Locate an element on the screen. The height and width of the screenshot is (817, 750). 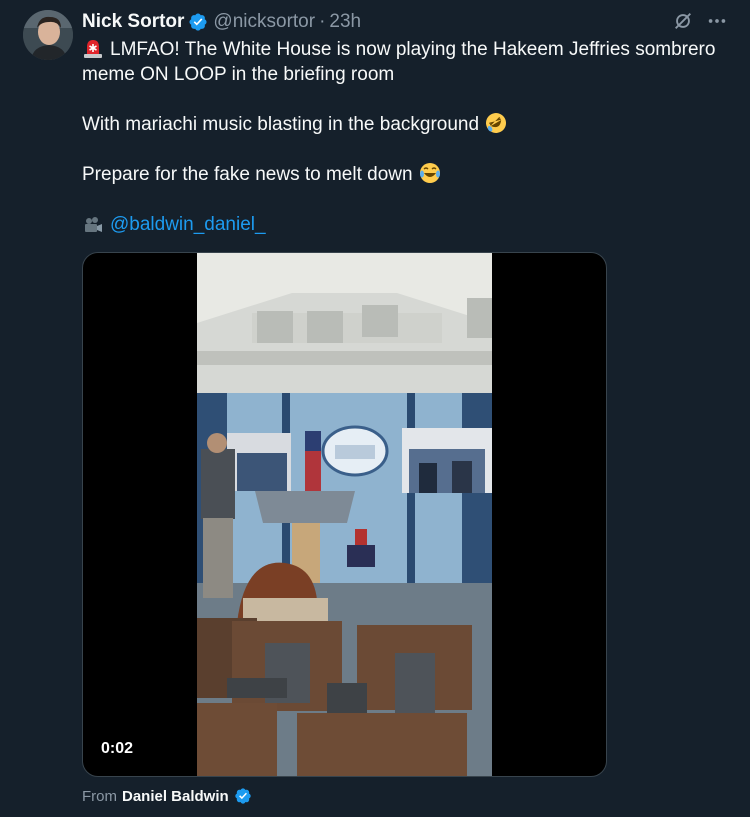
video-duration: 0:02 is located at coordinates (117, 748).